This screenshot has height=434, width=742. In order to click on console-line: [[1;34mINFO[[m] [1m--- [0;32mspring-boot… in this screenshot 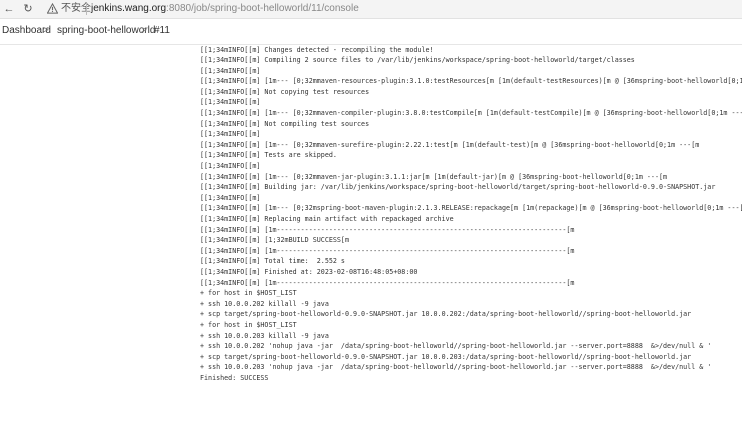, I will do `click(471, 208)`.